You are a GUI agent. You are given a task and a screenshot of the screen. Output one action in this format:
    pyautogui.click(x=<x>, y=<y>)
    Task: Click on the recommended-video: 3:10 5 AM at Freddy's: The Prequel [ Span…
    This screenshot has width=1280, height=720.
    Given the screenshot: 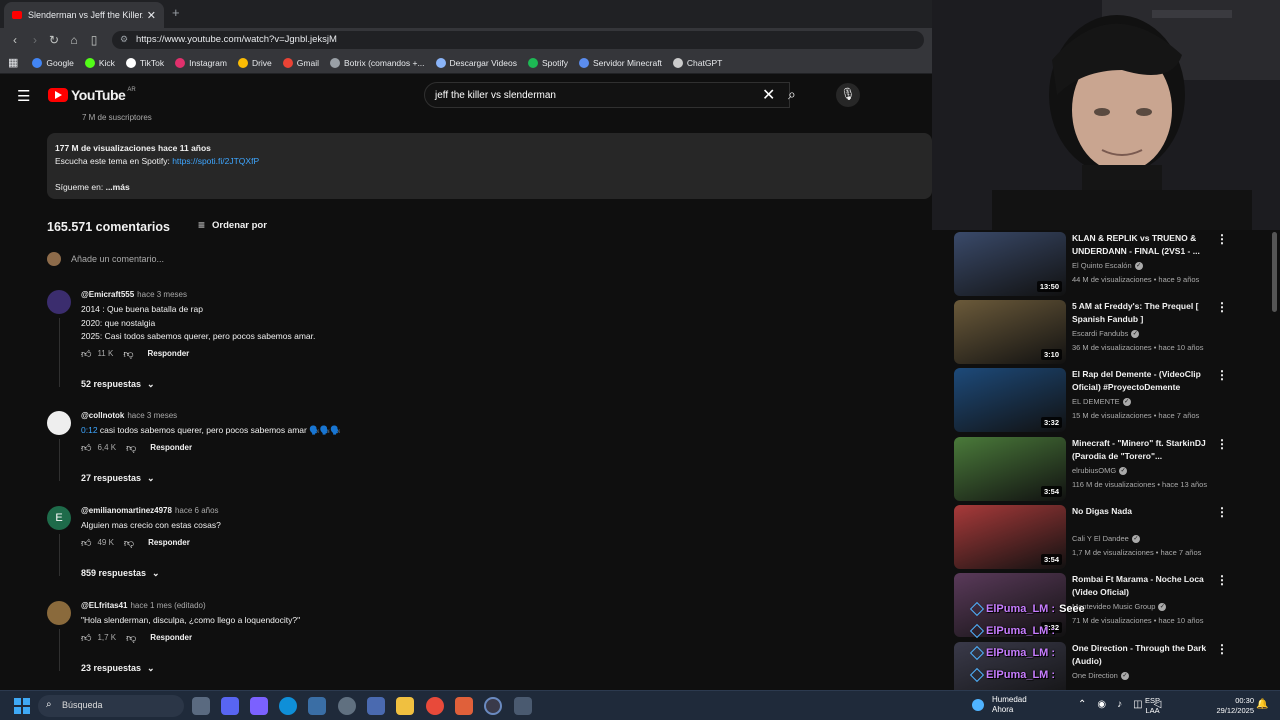 What is the action you would take?
    pyautogui.click(x=1113, y=332)
    